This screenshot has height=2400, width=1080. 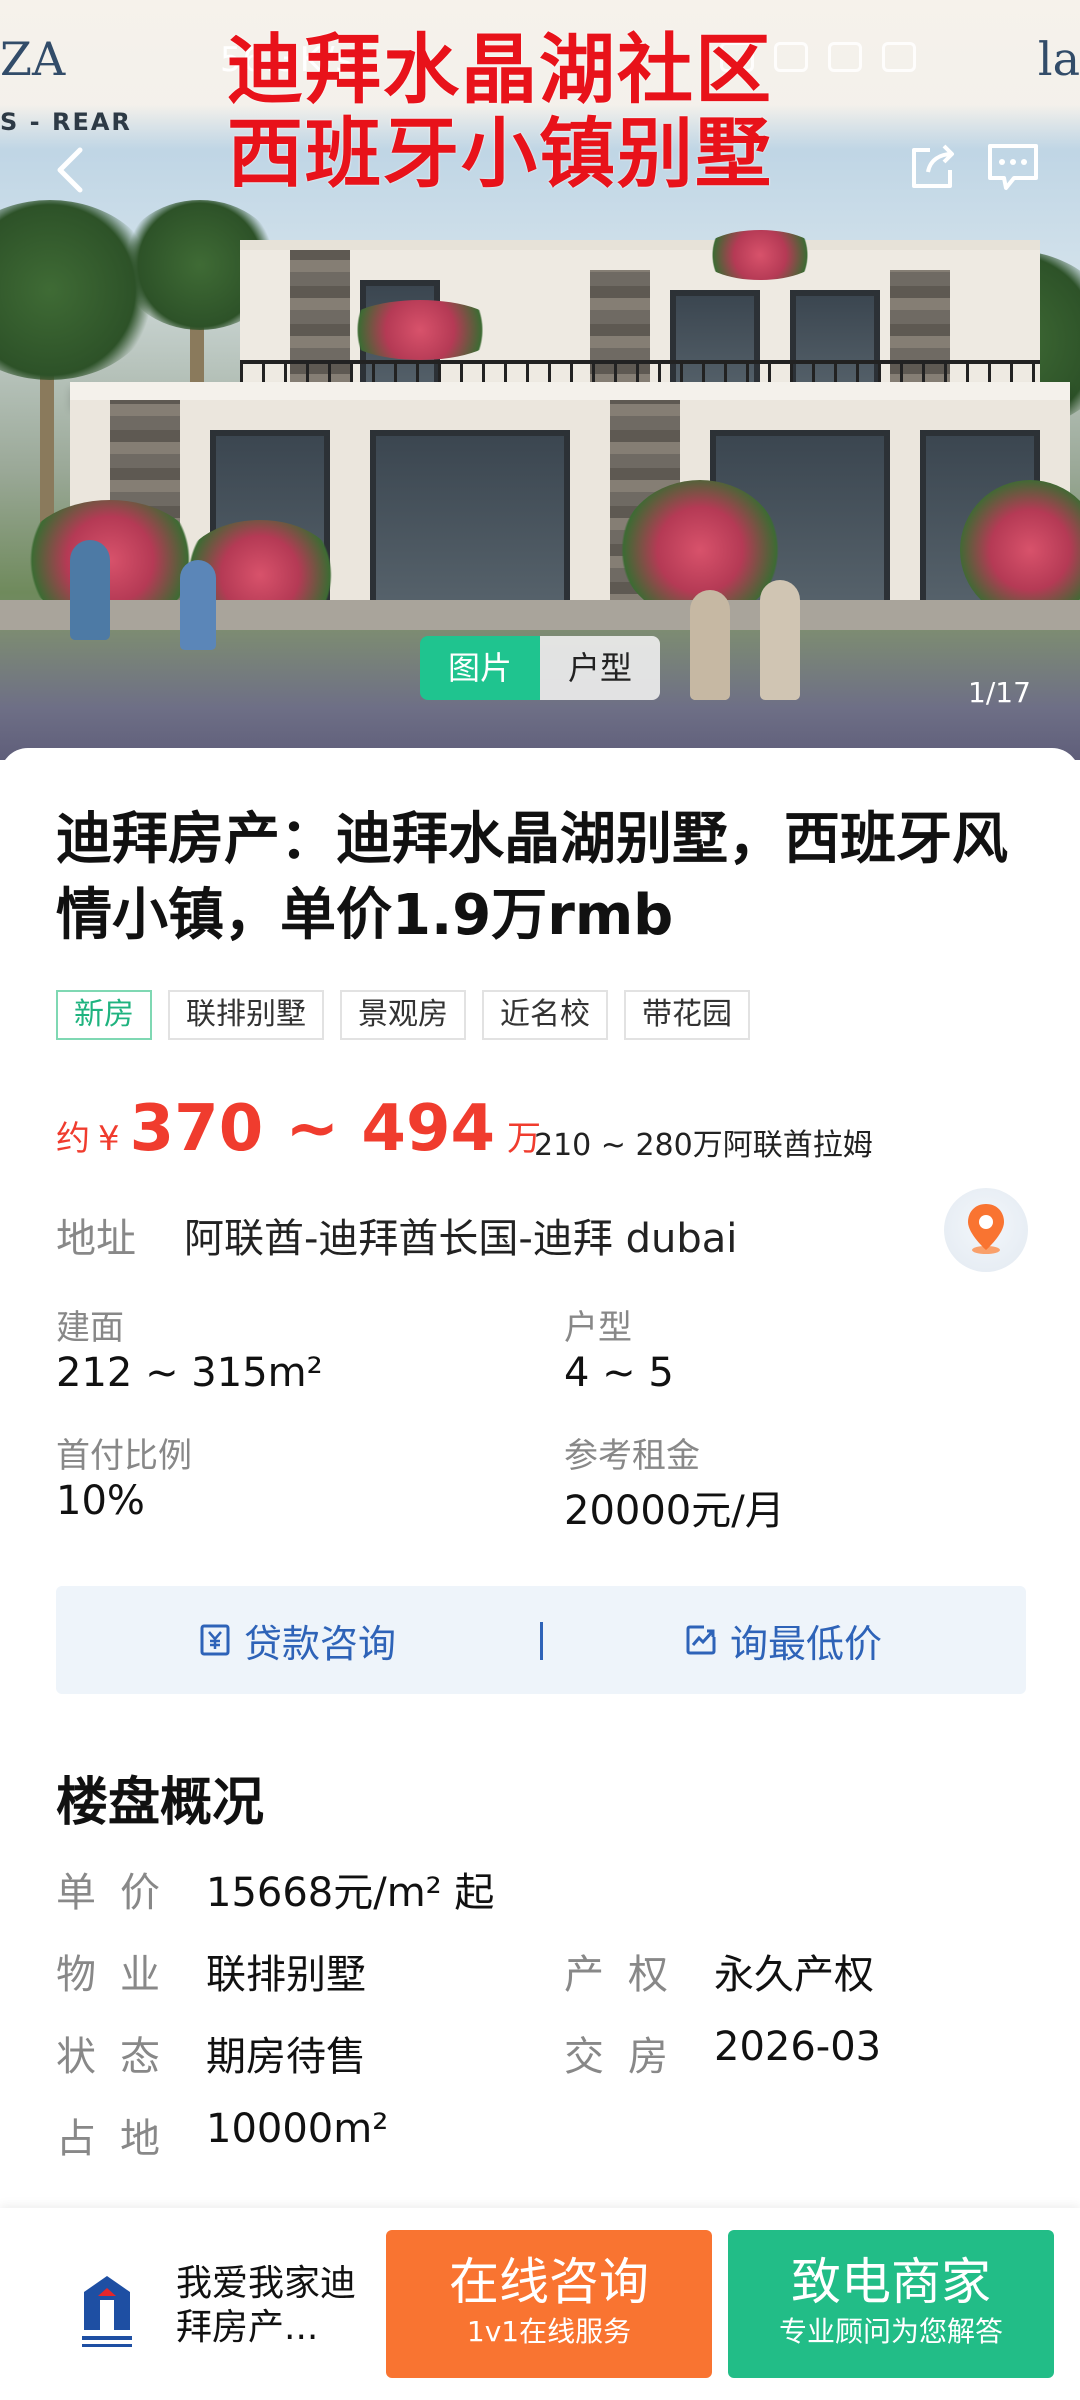 I want to click on overview-value-status: 期房待售, so click(x=286, y=2057).